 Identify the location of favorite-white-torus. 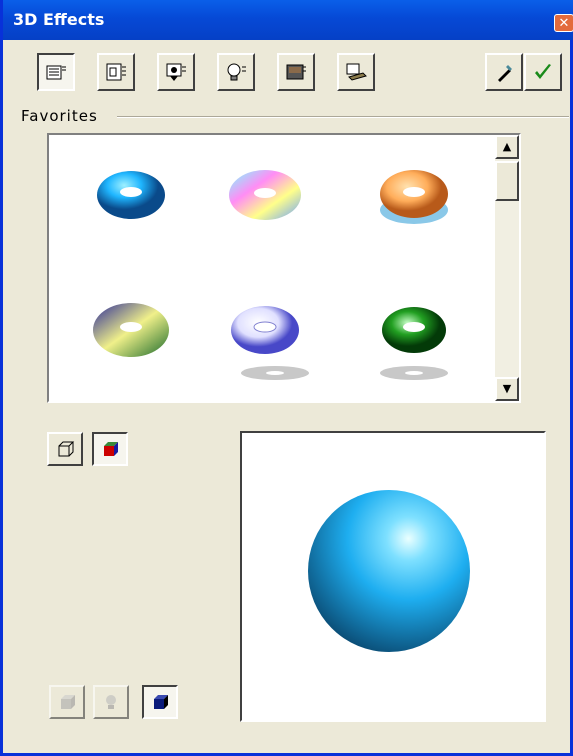
(265, 340).